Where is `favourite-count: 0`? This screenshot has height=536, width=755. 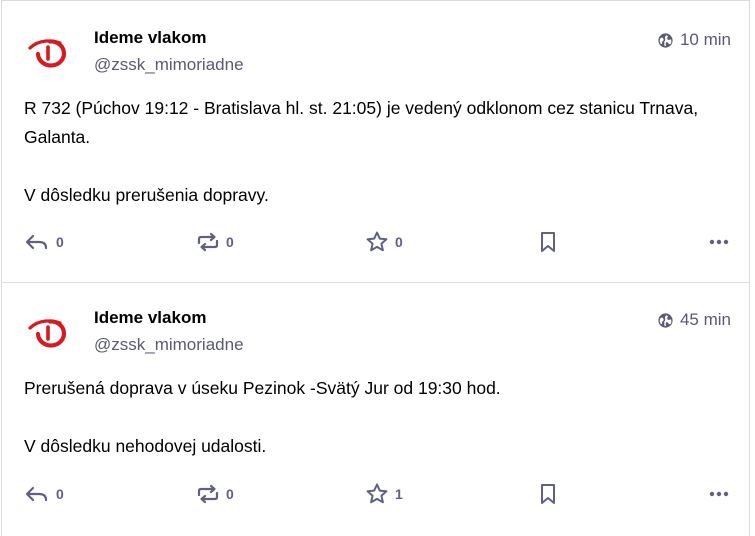
favourite-count: 0 is located at coordinates (399, 242).